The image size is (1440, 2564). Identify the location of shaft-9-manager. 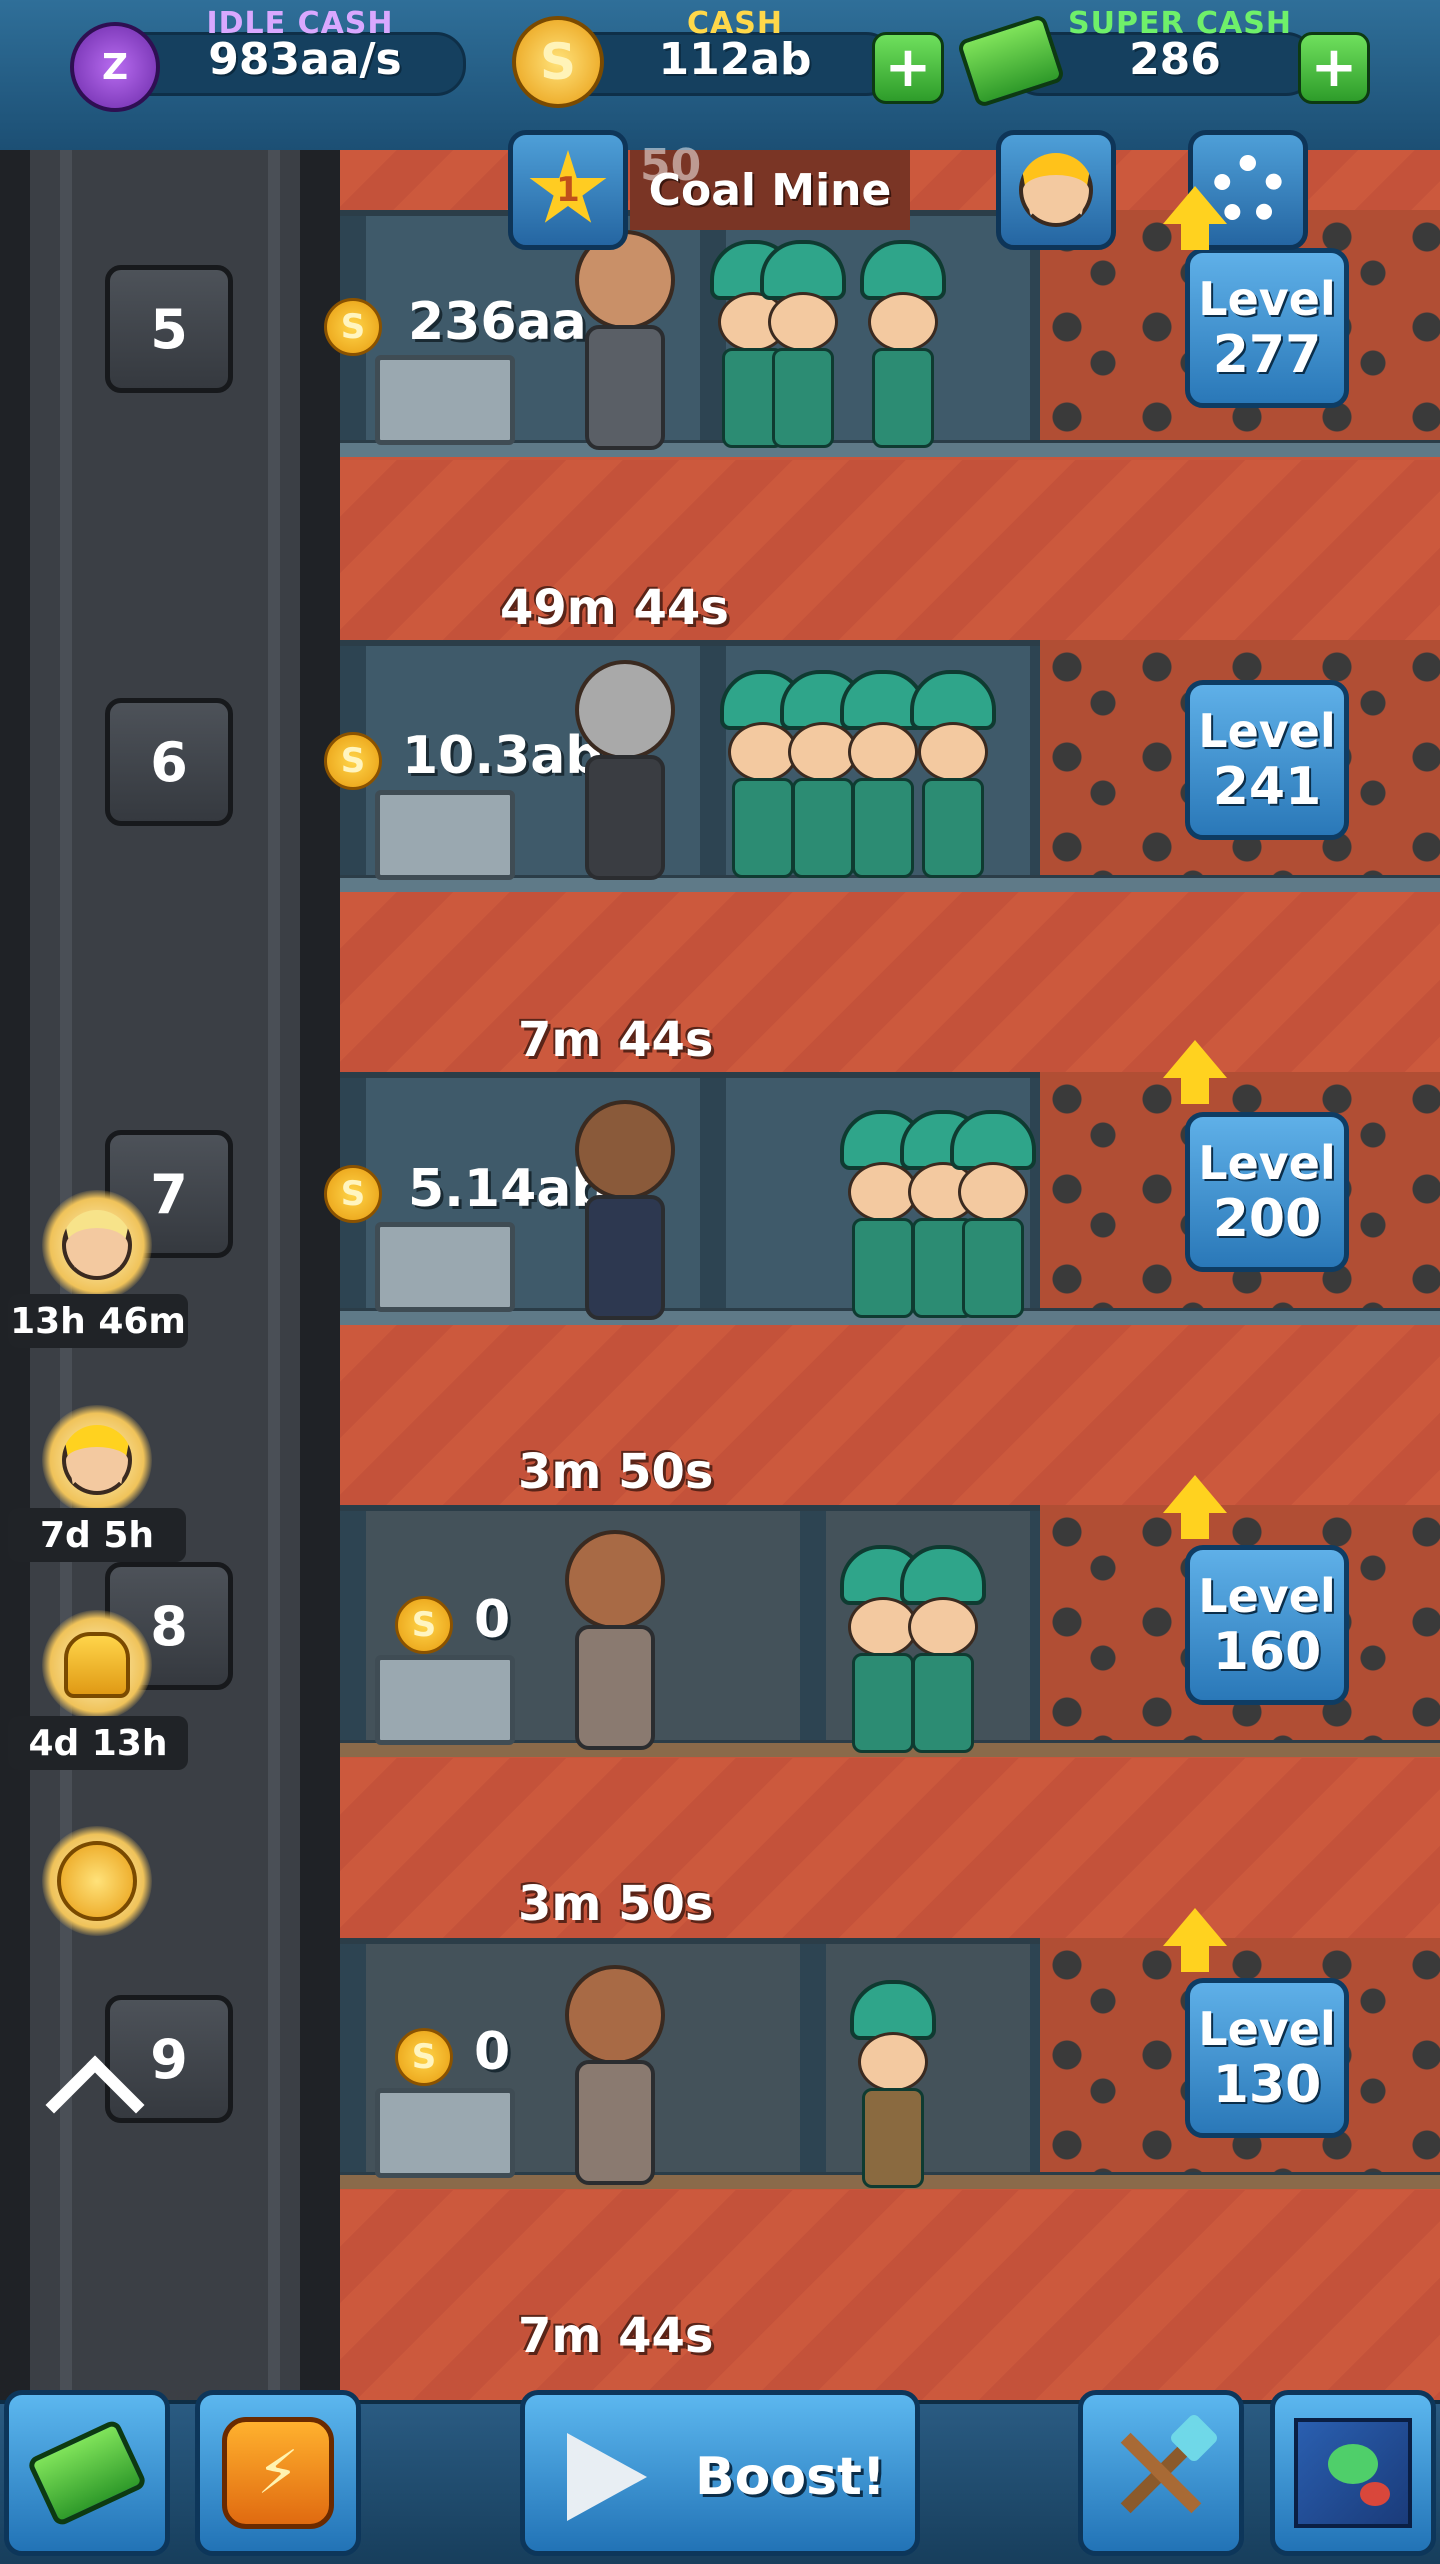
(615, 2075).